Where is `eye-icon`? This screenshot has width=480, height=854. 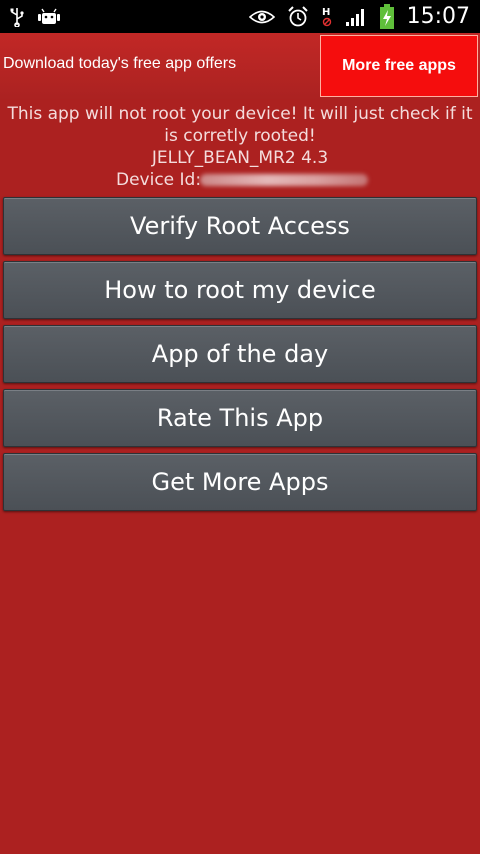
eye-icon is located at coordinates (261, 17).